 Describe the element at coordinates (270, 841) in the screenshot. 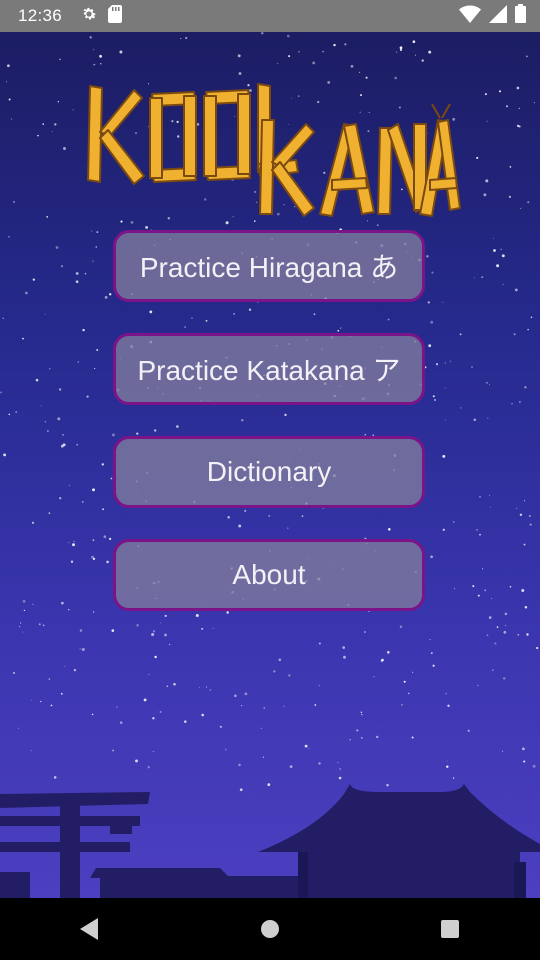

I see `temple-silhouette` at that location.